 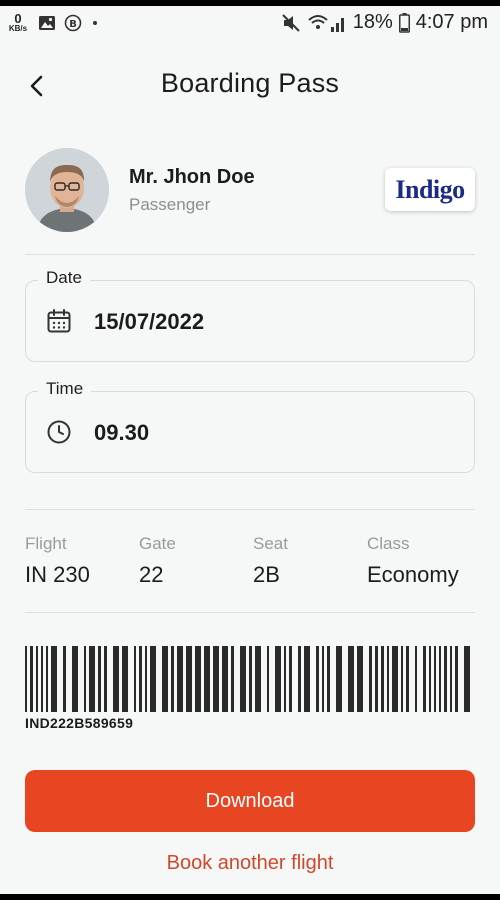 I want to click on bitcoin-icon: B, so click(x=73, y=22).